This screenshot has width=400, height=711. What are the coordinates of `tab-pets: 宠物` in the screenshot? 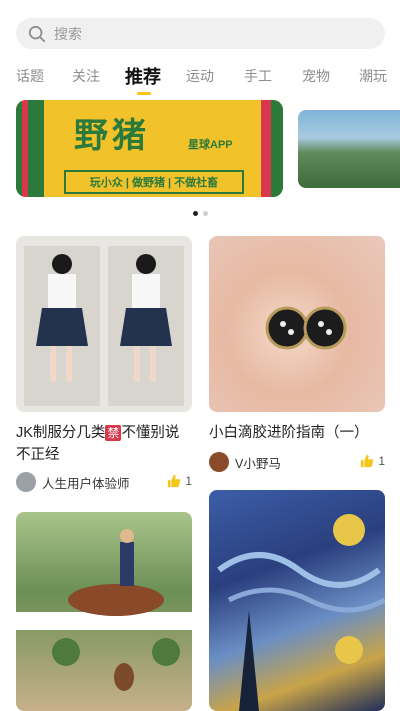 It's located at (316, 76).